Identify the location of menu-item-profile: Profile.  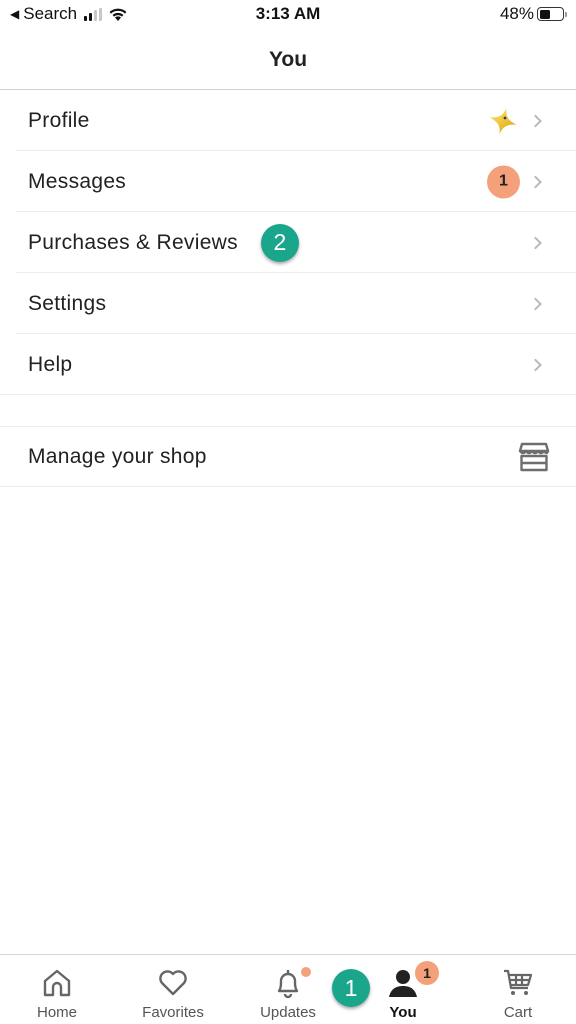
(288, 120).